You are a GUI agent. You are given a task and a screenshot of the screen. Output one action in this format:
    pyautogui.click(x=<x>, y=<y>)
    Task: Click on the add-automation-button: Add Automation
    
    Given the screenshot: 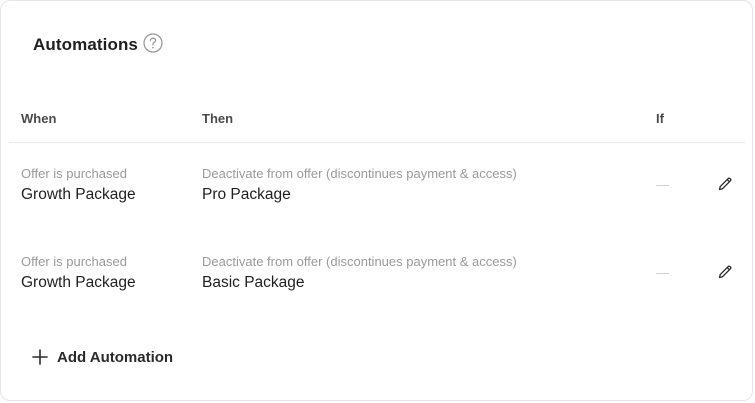 What is the action you would take?
    pyautogui.click(x=102, y=357)
    